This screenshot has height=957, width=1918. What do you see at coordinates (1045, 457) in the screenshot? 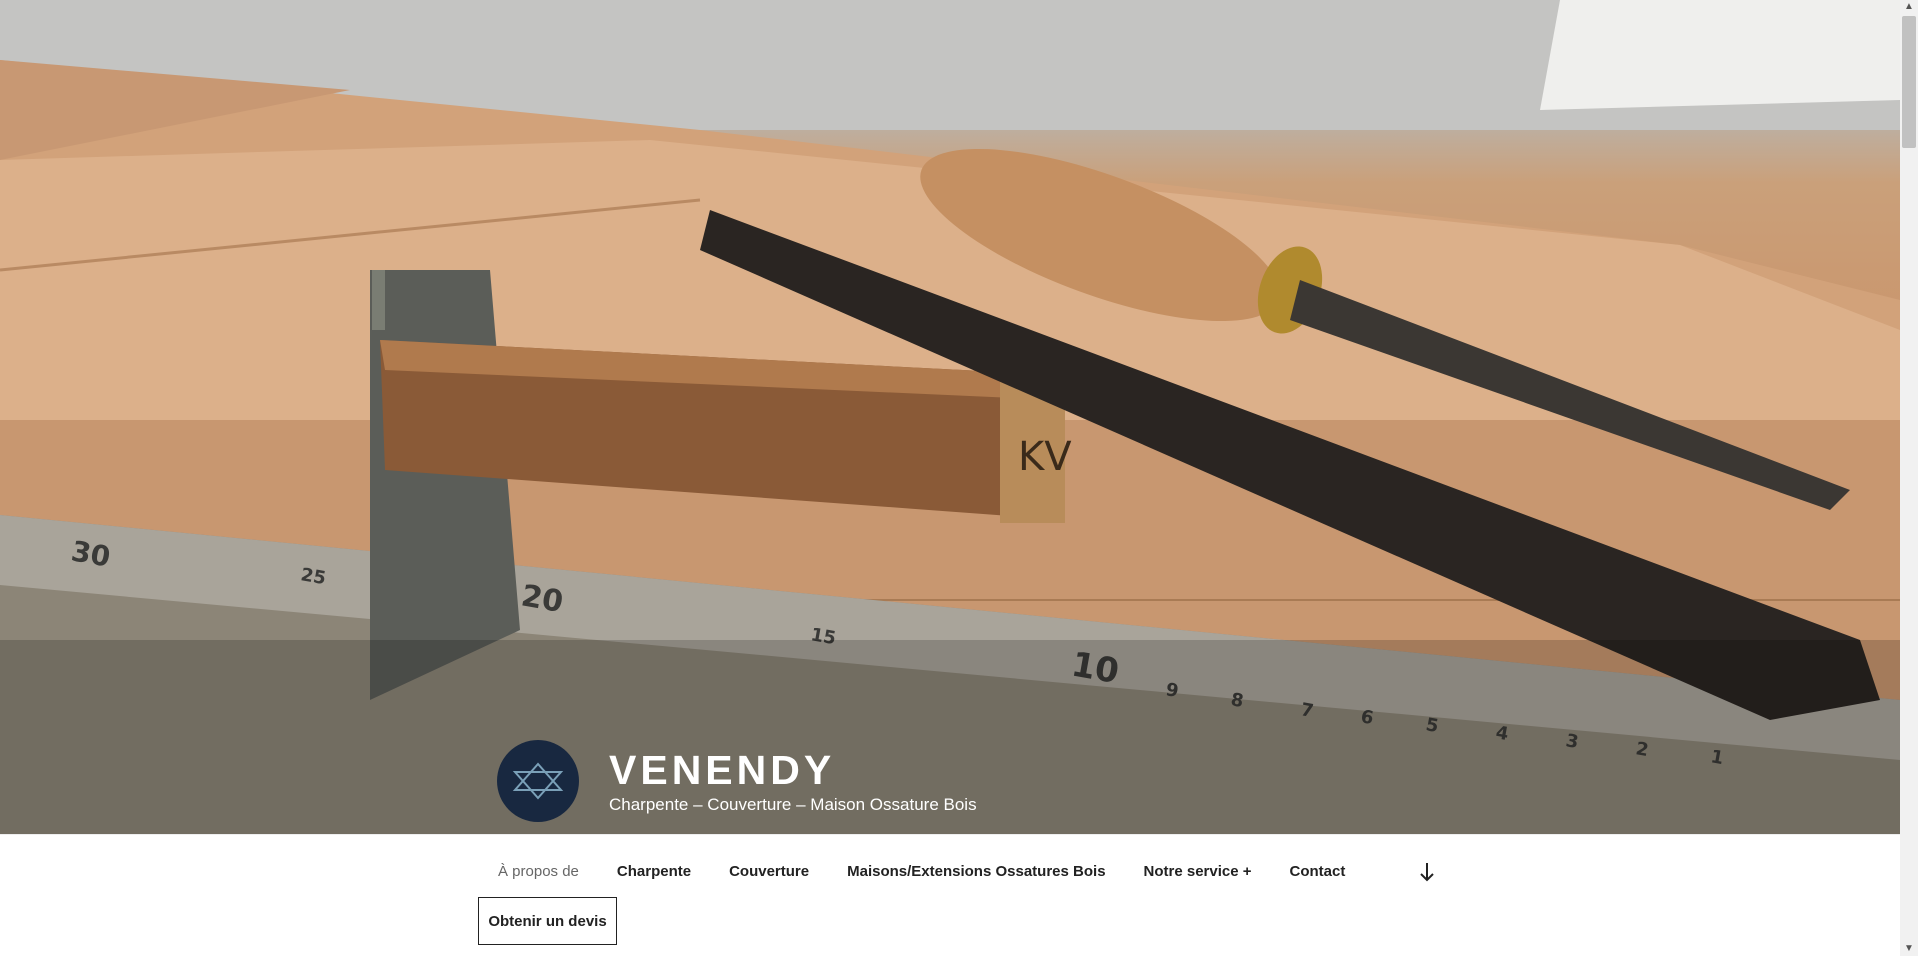
I see `tool-stamp-text: KV` at bounding box center [1045, 457].